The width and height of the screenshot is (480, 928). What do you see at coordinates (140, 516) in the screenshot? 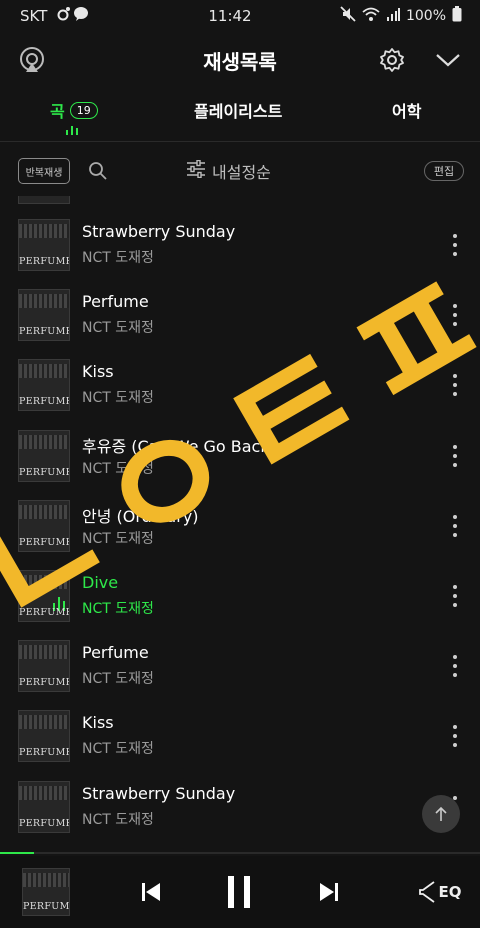
I see `song-title: 안녕 (Ordinary)` at bounding box center [140, 516].